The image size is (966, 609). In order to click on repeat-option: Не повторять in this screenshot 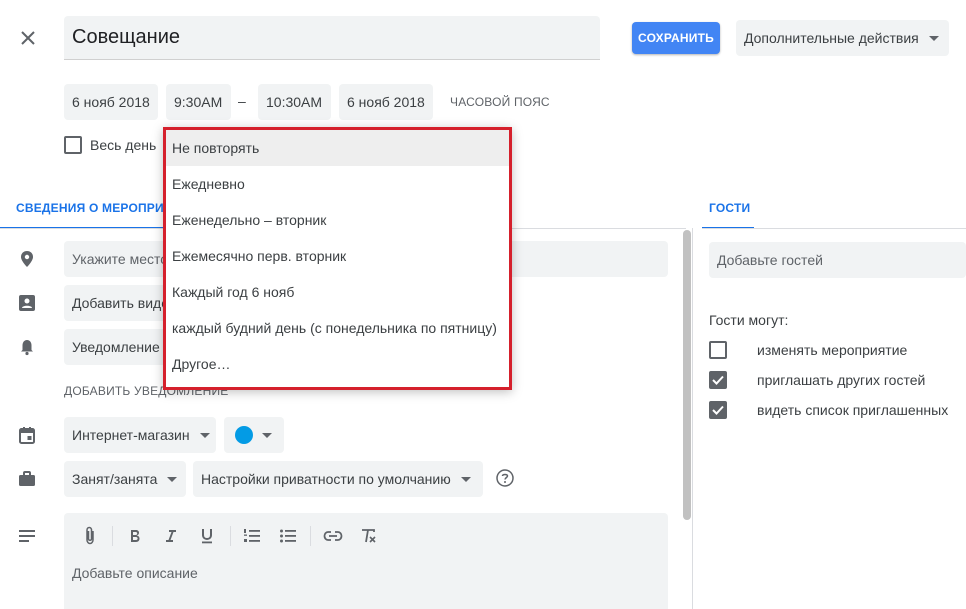, I will do `click(337, 148)`.